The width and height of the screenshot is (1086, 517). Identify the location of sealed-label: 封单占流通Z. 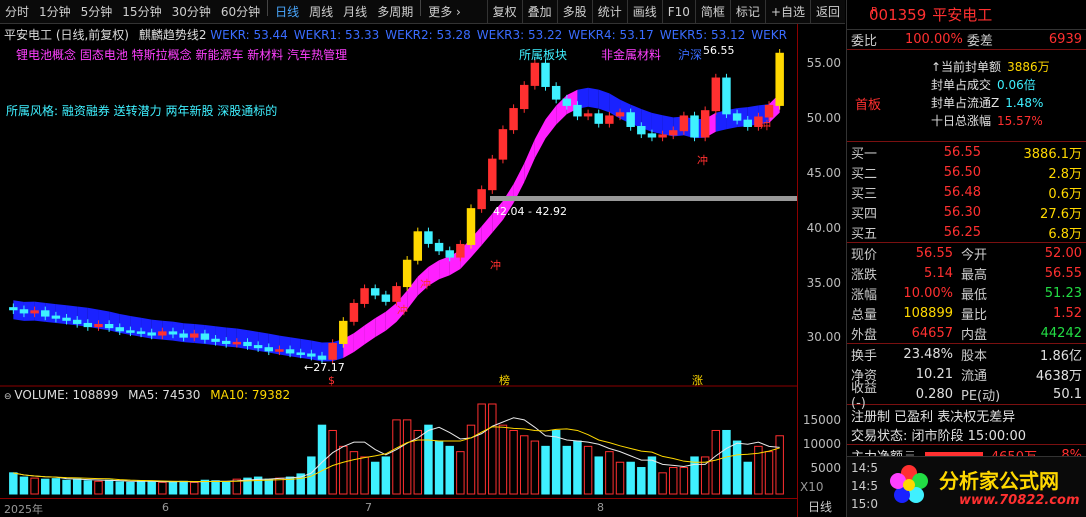
(965, 103).